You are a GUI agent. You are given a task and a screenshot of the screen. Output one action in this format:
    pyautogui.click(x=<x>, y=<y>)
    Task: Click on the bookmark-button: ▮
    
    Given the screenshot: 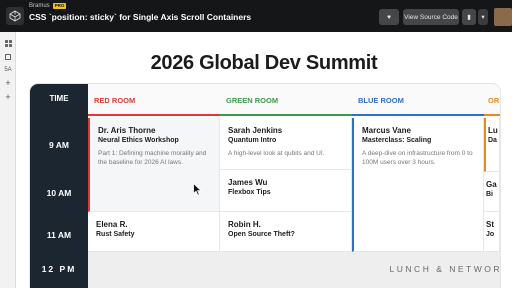 What is the action you would take?
    pyautogui.click(x=469, y=17)
    